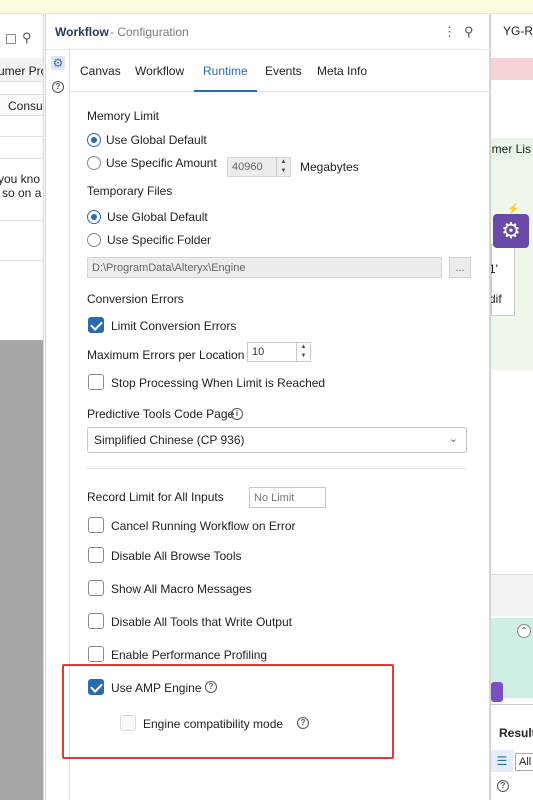 The height and width of the screenshot is (800, 533). Describe the element at coordinates (258, 352) in the screenshot. I see `max-errors-value: 10` at that location.